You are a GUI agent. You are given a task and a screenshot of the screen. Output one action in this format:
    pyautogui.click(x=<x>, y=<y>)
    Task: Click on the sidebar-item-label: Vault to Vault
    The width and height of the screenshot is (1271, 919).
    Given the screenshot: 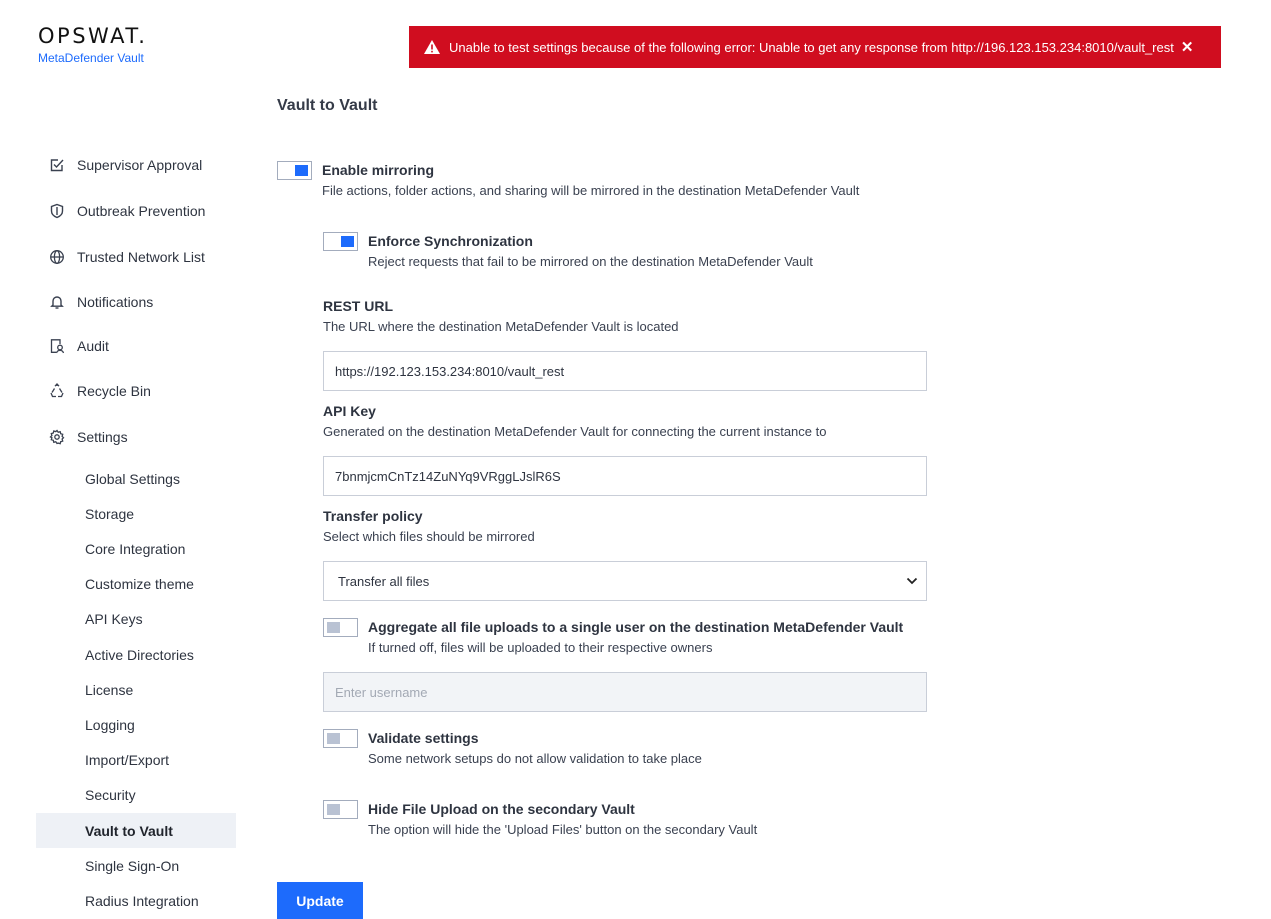 What is the action you would take?
    pyautogui.click(x=129, y=830)
    